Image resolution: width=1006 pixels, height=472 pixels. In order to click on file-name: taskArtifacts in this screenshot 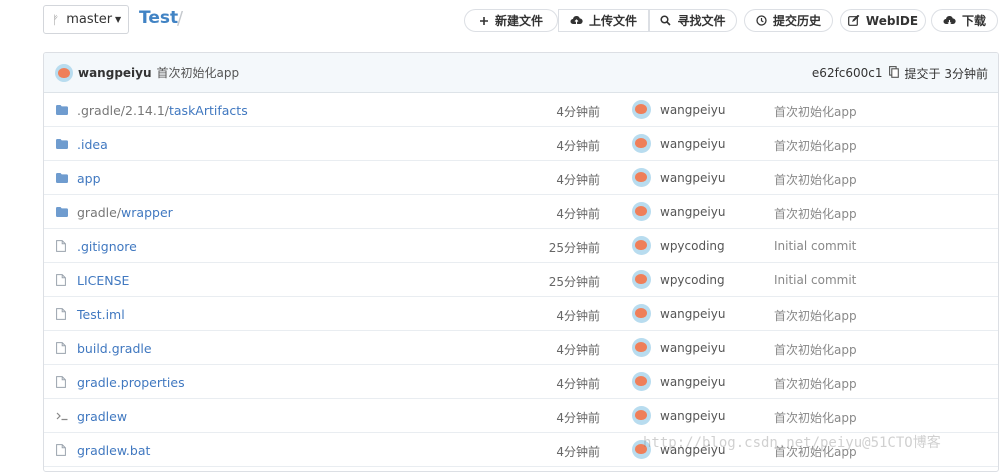, I will do `click(208, 110)`.